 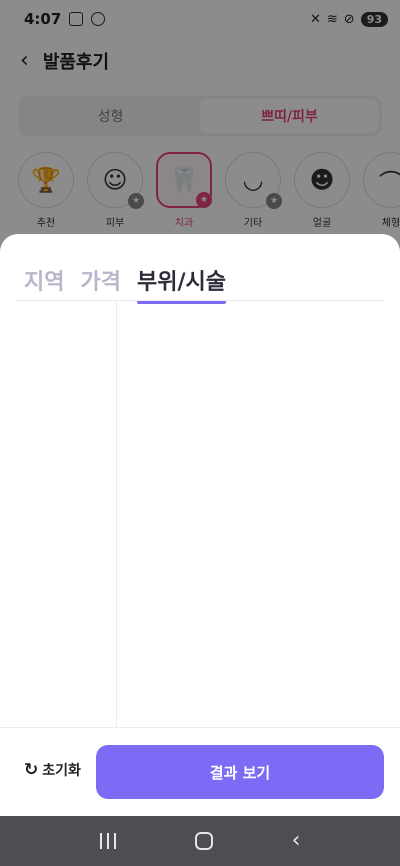 I want to click on refresh-icon: ↻, so click(x=31, y=769).